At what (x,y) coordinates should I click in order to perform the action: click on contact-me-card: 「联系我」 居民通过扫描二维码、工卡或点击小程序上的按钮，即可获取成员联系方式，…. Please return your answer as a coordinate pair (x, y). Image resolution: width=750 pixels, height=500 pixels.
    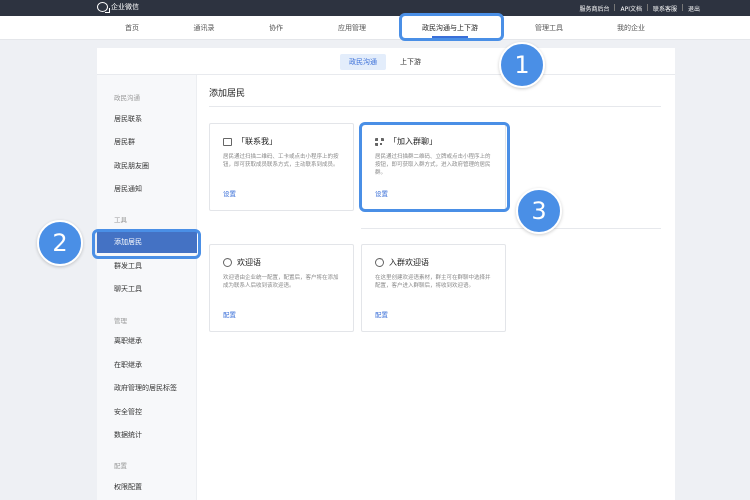
    Looking at the image, I should click on (281, 167).